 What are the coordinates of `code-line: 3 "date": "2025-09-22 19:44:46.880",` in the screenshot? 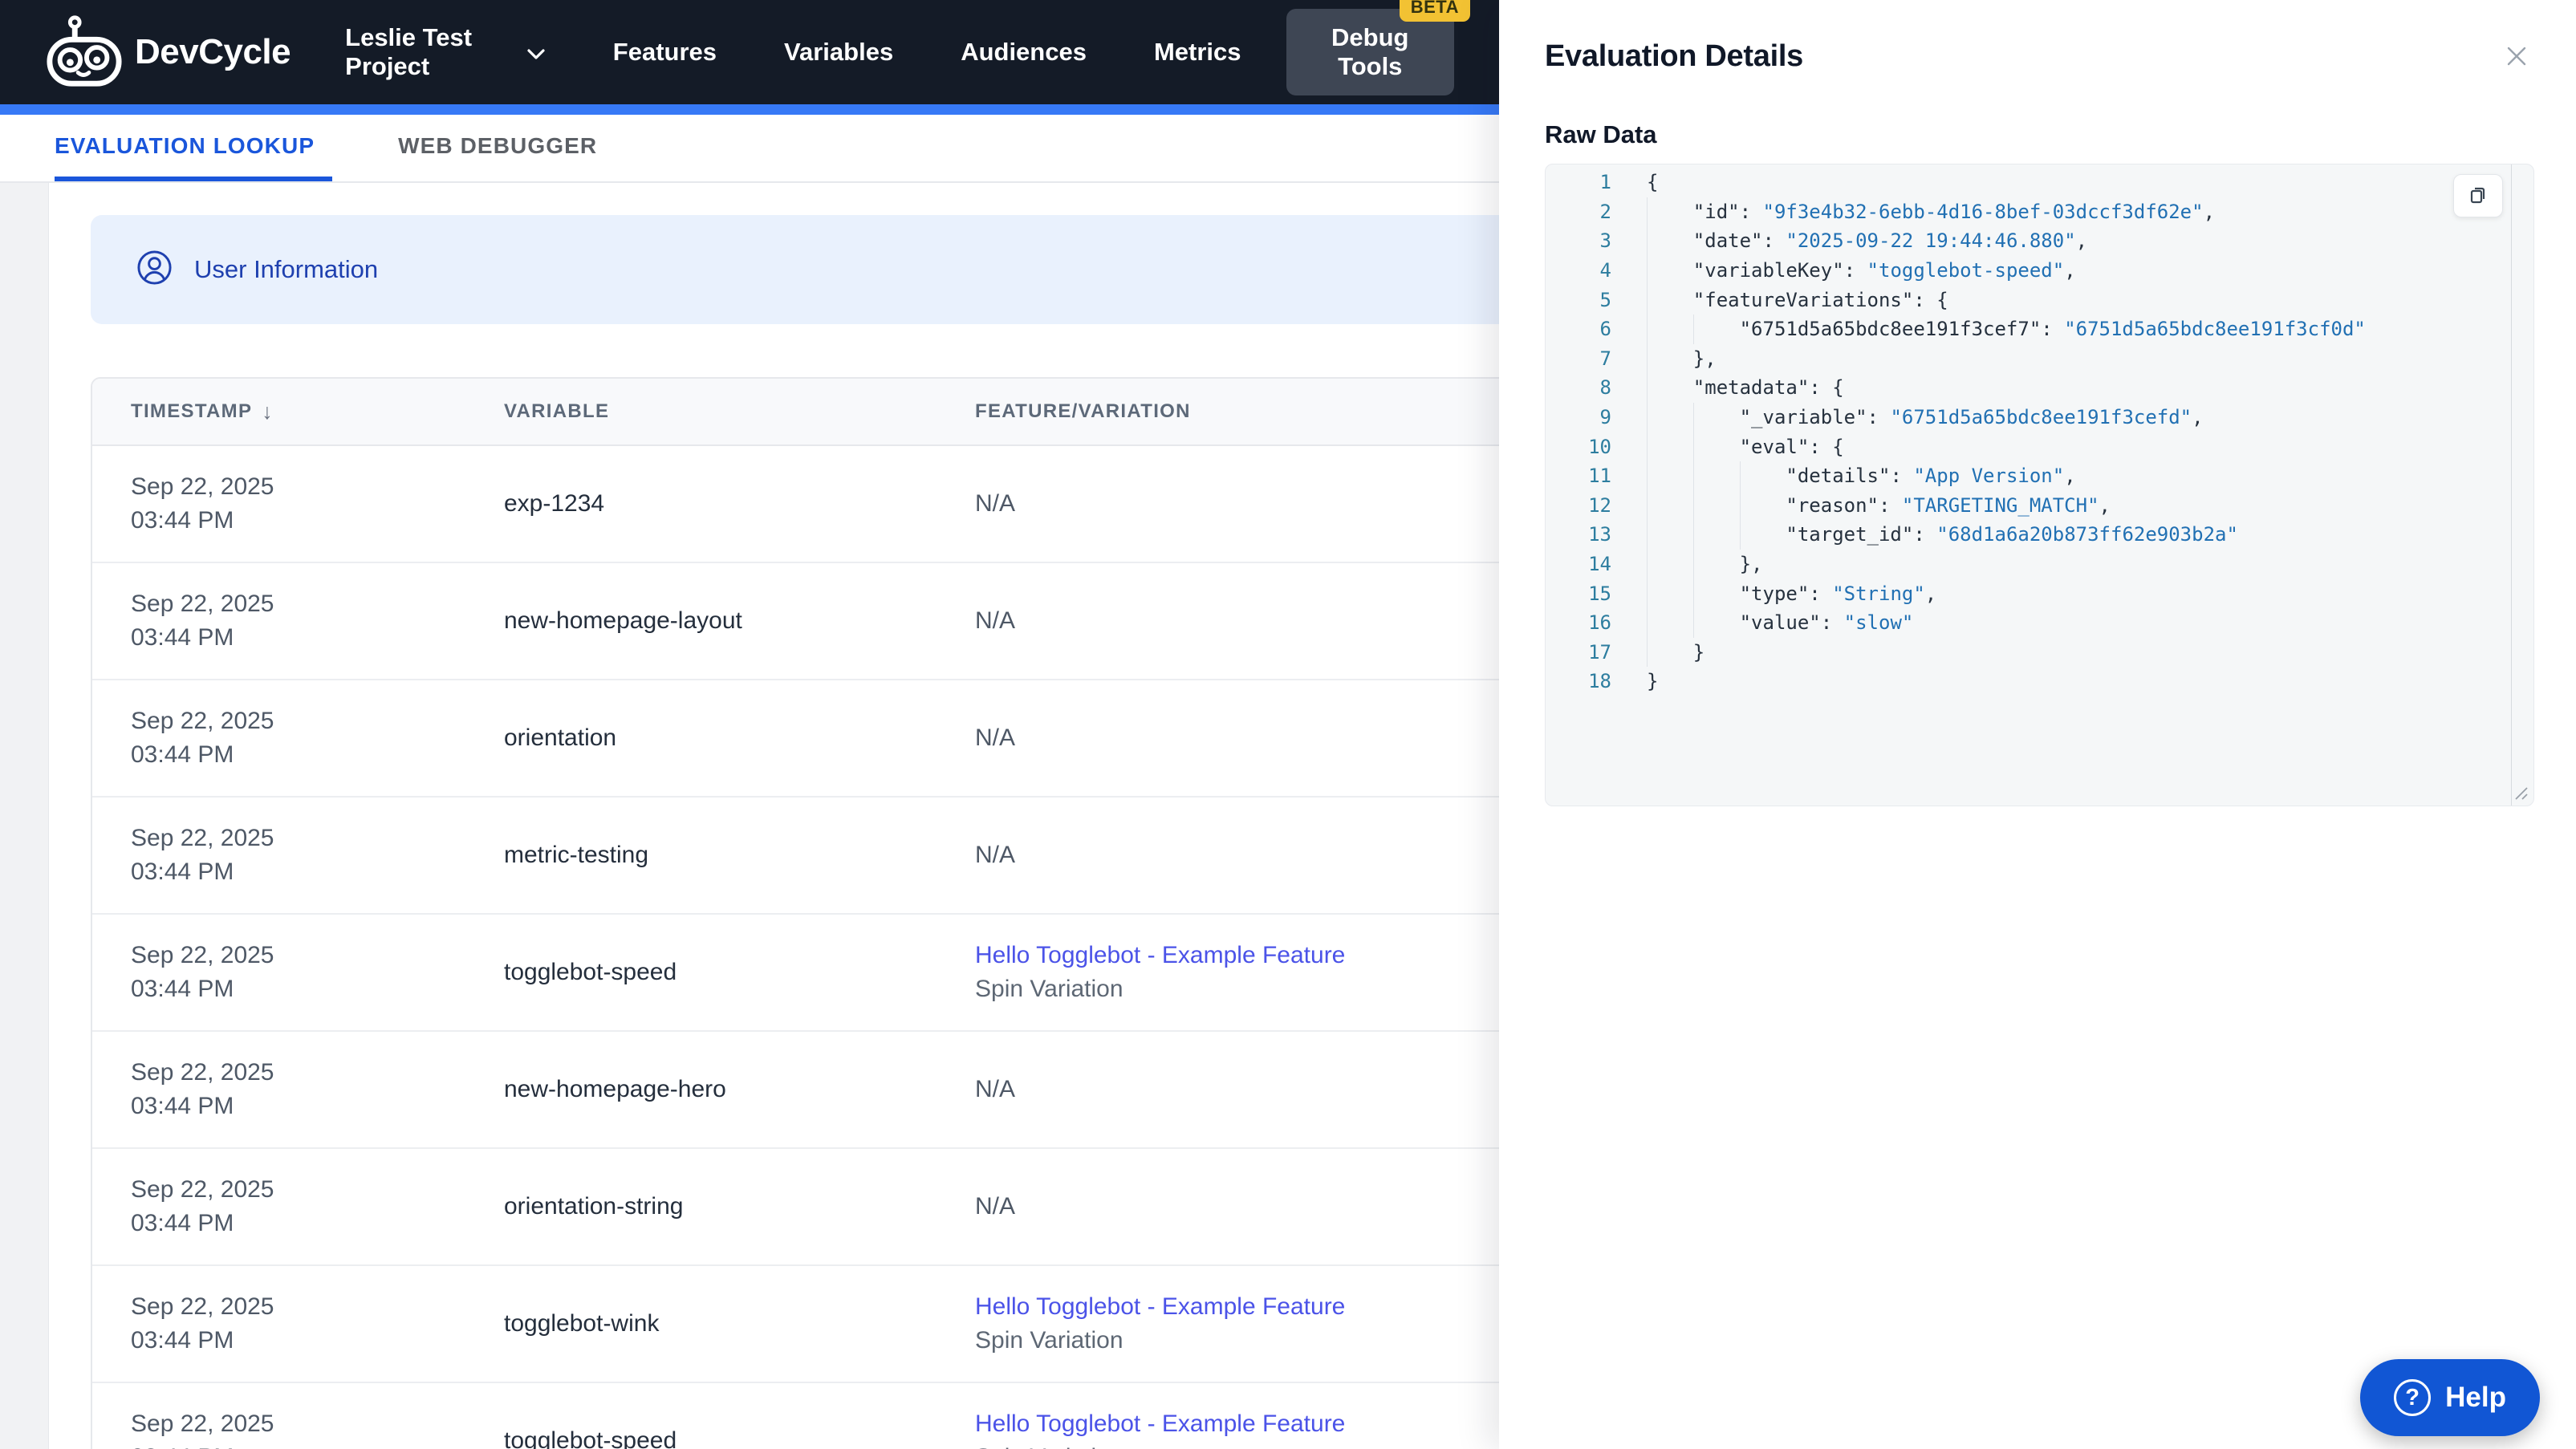 It's located at (2046, 241).